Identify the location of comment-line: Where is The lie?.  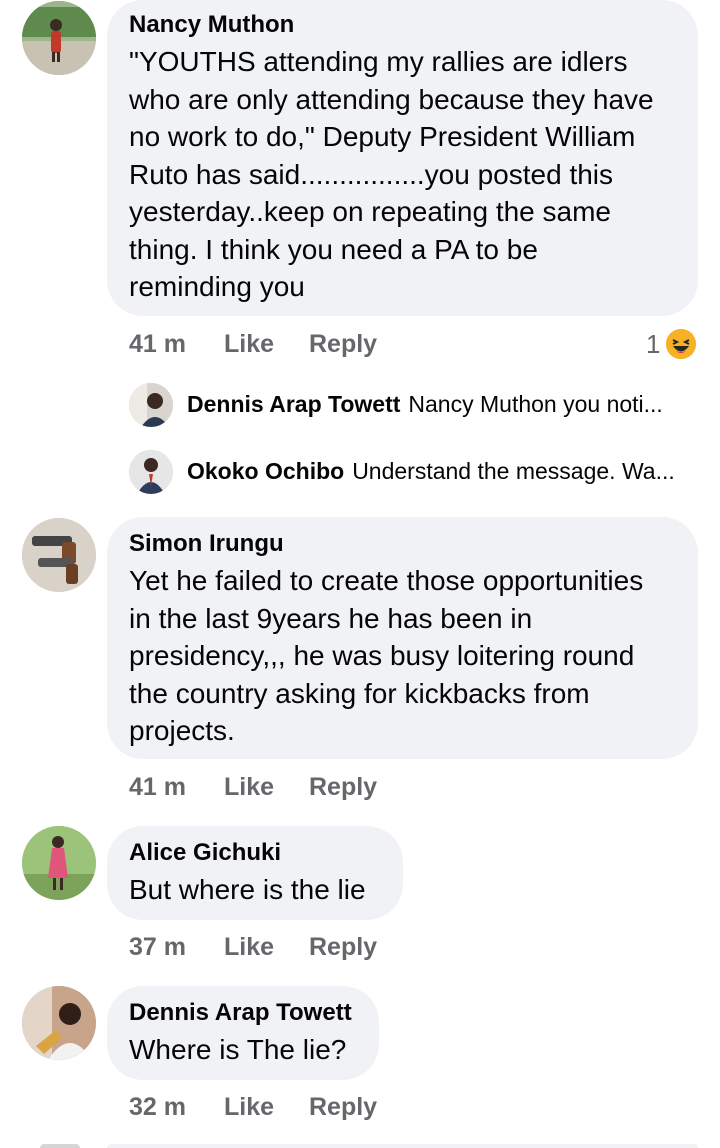
(238, 1049).